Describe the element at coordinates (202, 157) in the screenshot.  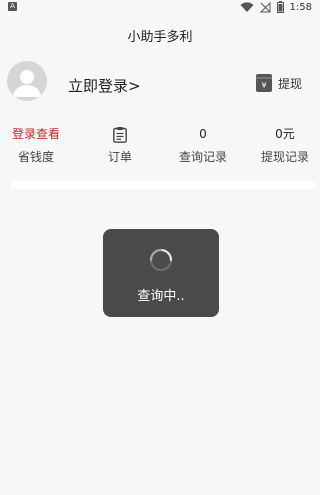
I see `query-records-label: 查询记录` at that location.